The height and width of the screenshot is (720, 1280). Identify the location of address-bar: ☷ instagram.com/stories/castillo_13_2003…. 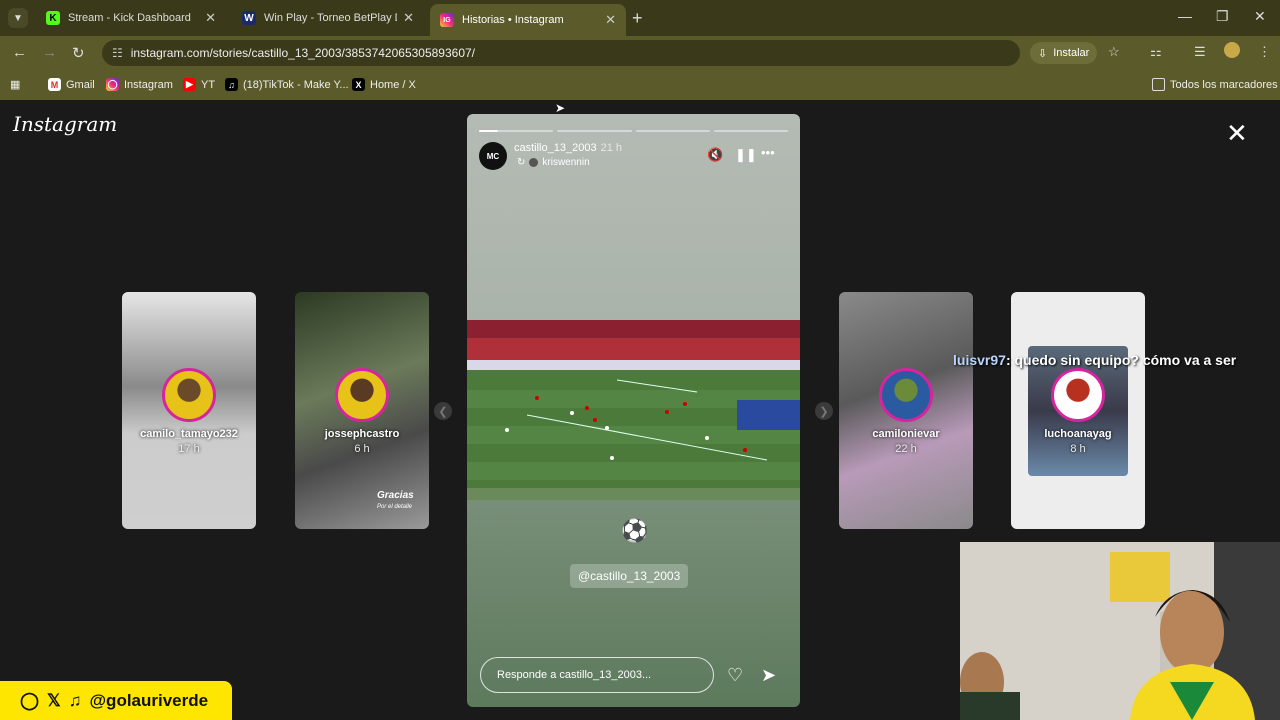
(561, 53).